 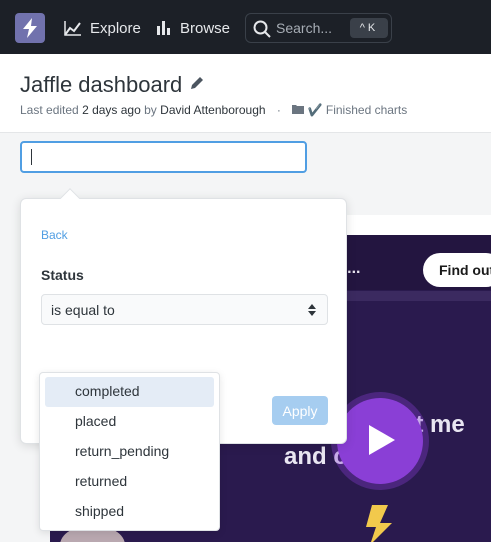 What do you see at coordinates (129, 512) in the screenshot?
I see `option-shipped: shipped` at bounding box center [129, 512].